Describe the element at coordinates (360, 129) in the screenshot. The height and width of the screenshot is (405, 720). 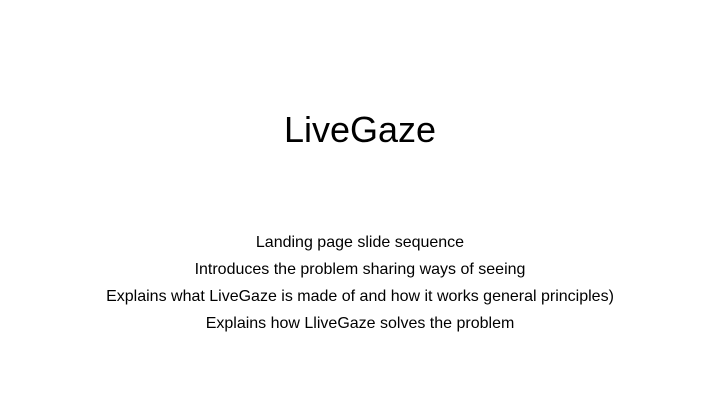
I see `slide-title: LiveGaze` at that location.